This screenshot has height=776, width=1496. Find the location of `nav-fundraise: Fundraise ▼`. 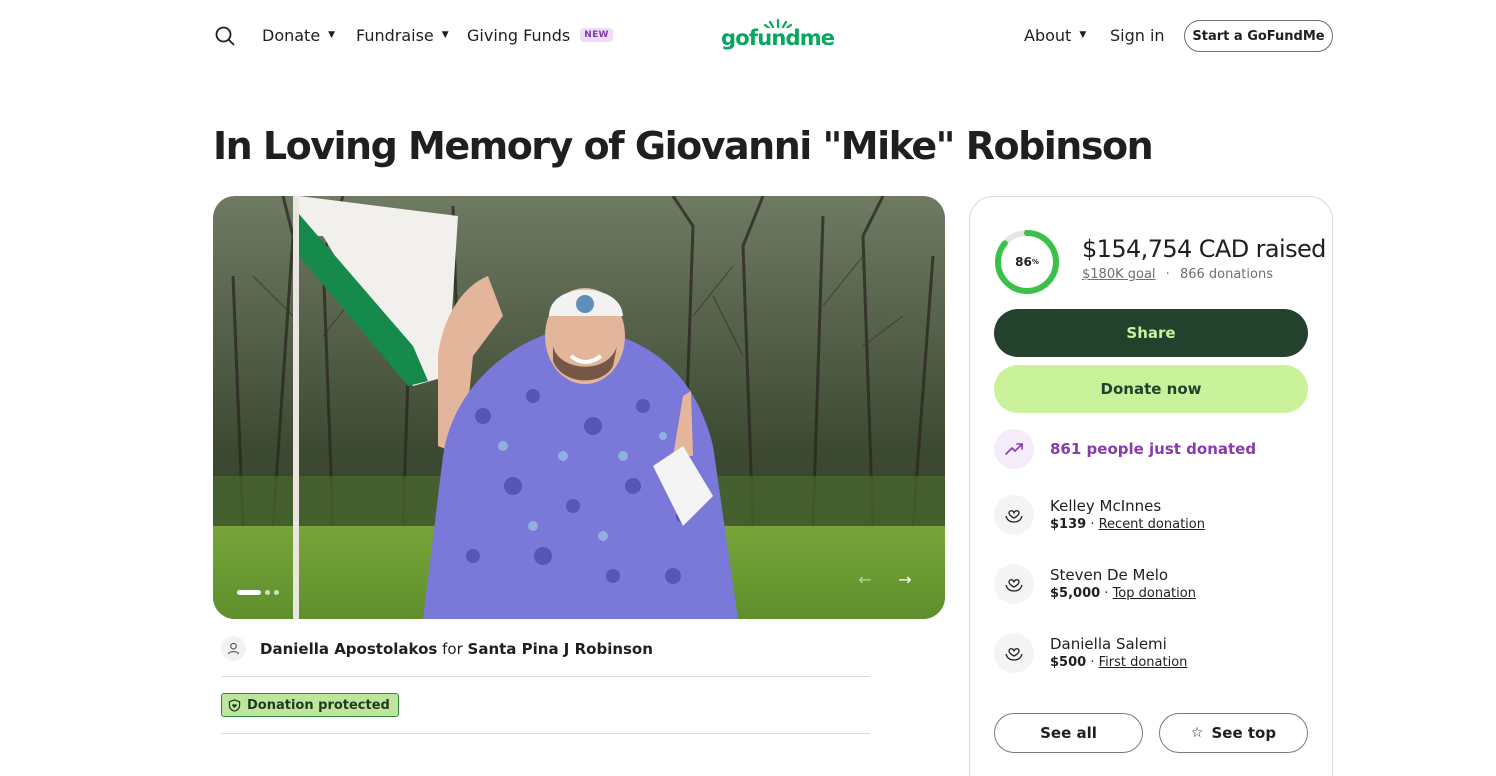

nav-fundraise: Fundraise ▼ is located at coordinates (402, 35).